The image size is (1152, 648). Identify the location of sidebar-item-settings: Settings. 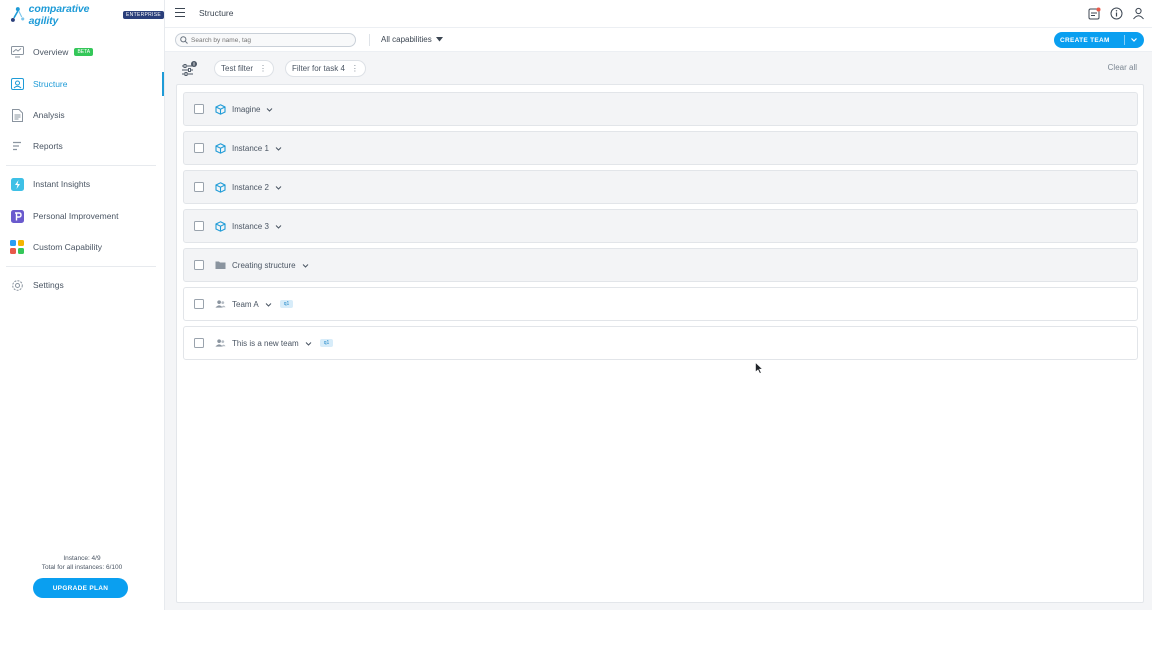
(82, 285).